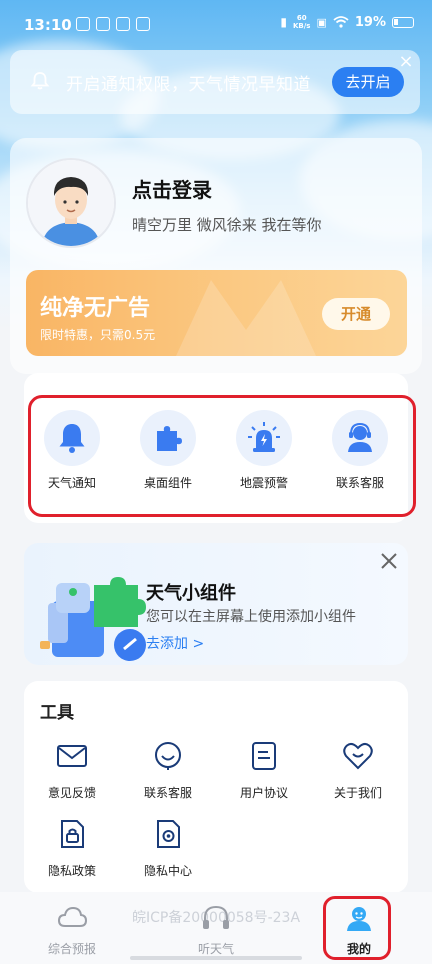 Image resolution: width=432 pixels, height=964 pixels. Describe the element at coordinates (263, 483) in the screenshot. I see `quick-action-label: 地震预警` at that location.